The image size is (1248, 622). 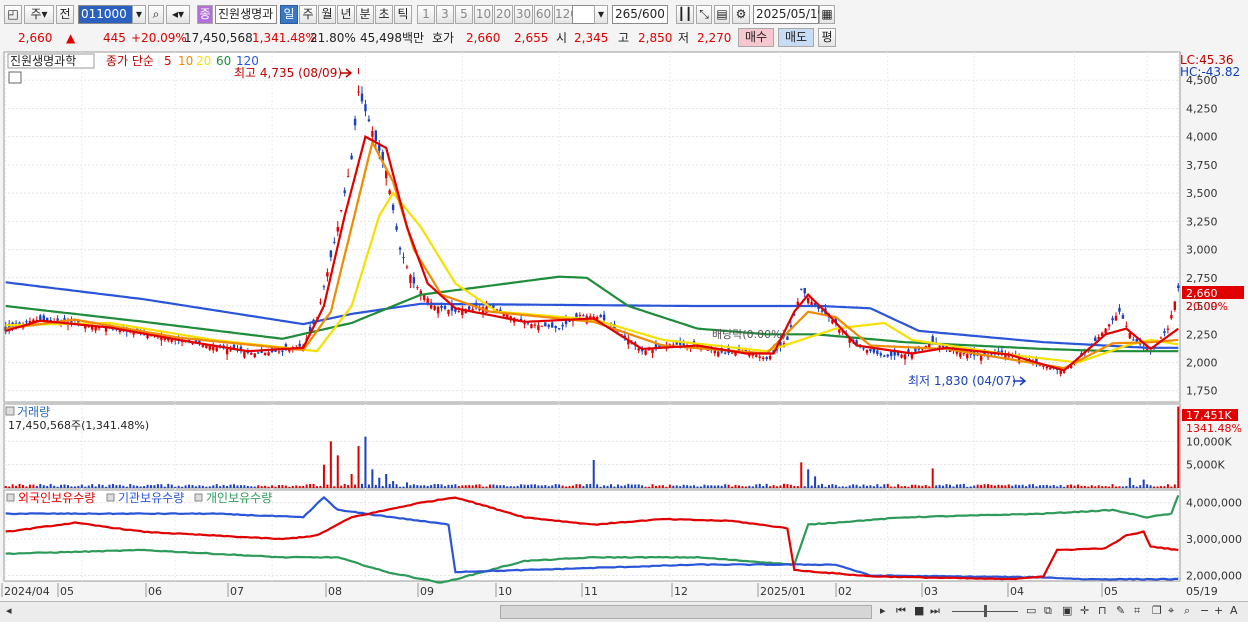 I want to click on crosshair-icon: ✛, so click(x=1084, y=610).